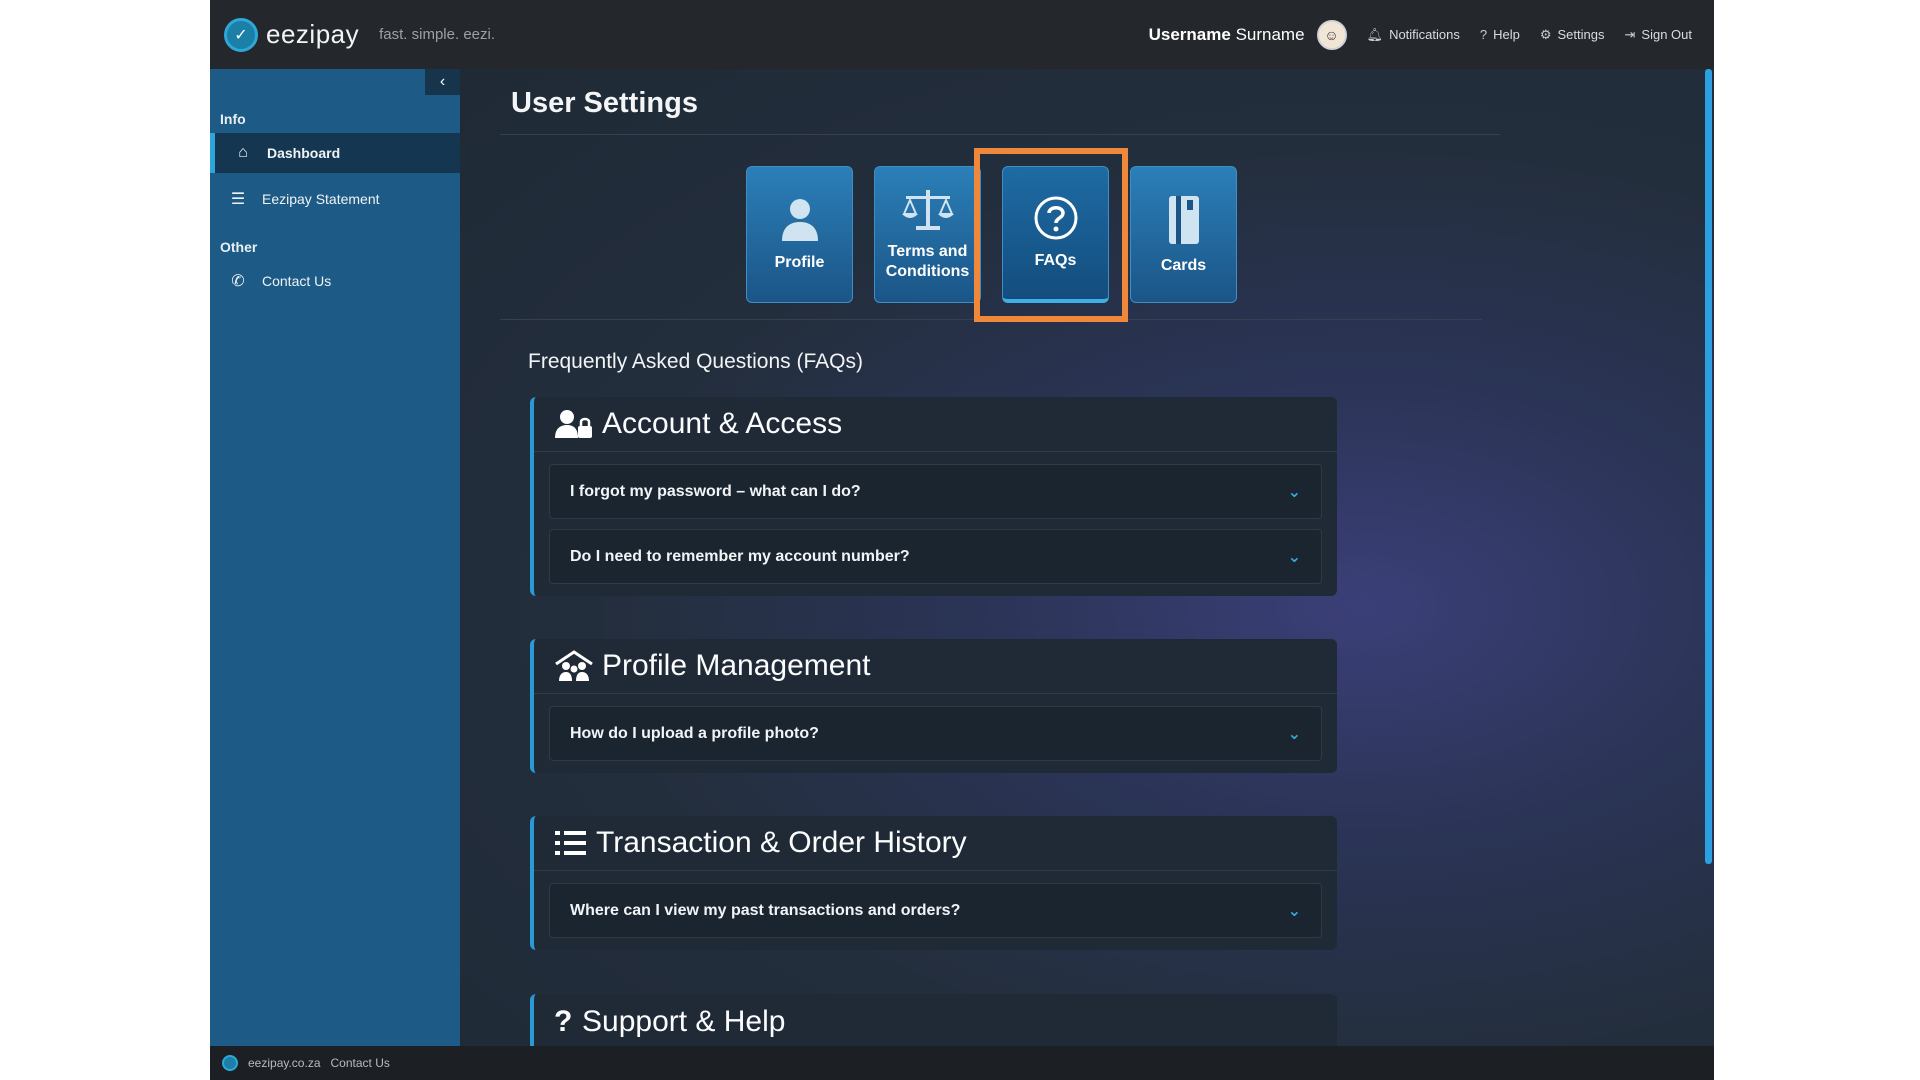 This screenshot has width=1920, height=1080. I want to click on bell-icon: 🔔︎, so click(1375, 34).